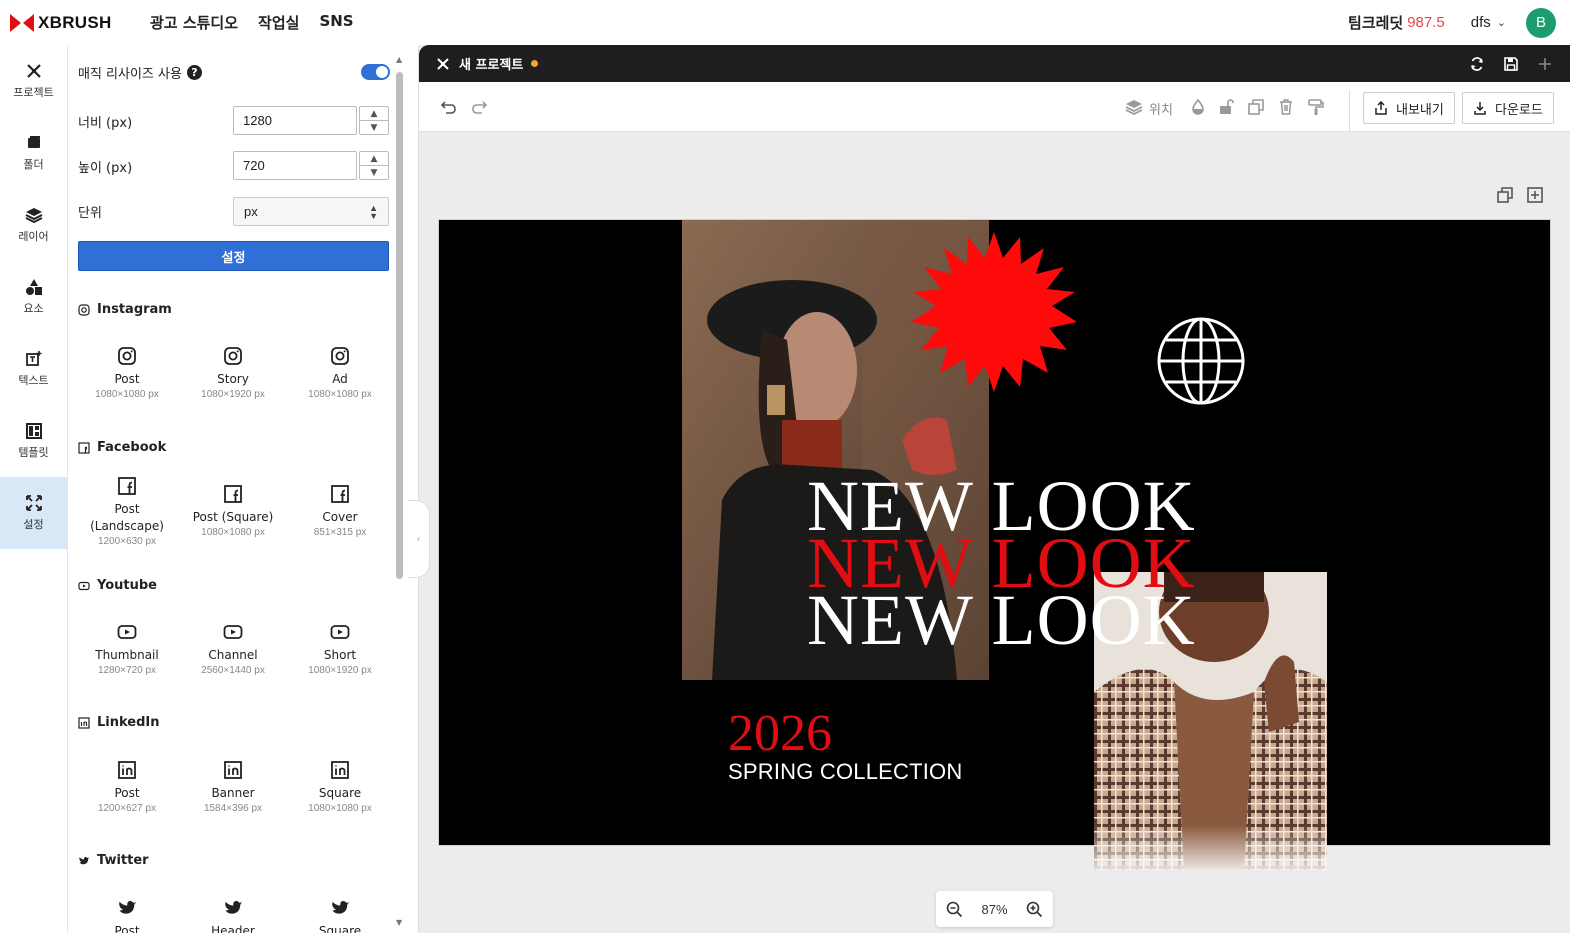  What do you see at coordinates (340, 511) in the screenshot?
I see `preset-facebook-cover: Cover 851×315 px` at bounding box center [340, 511].